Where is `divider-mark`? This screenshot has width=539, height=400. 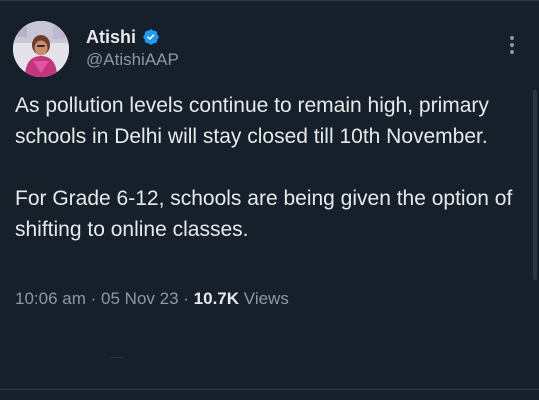 divider-mark is located at coordinates (117, 357).